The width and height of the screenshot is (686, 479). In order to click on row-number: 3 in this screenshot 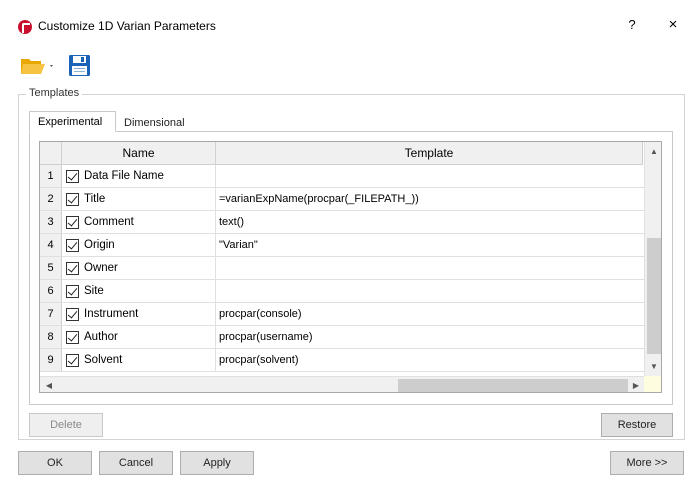, I will do `click(51, 222)`.